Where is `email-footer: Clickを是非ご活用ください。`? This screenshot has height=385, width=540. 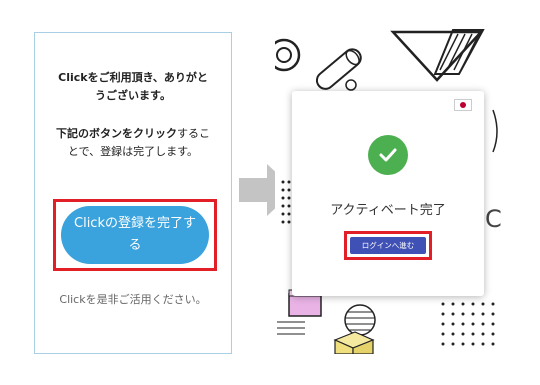 email-footer: Clickを是非ご活用ください。 is located at coordinates (133, 299).